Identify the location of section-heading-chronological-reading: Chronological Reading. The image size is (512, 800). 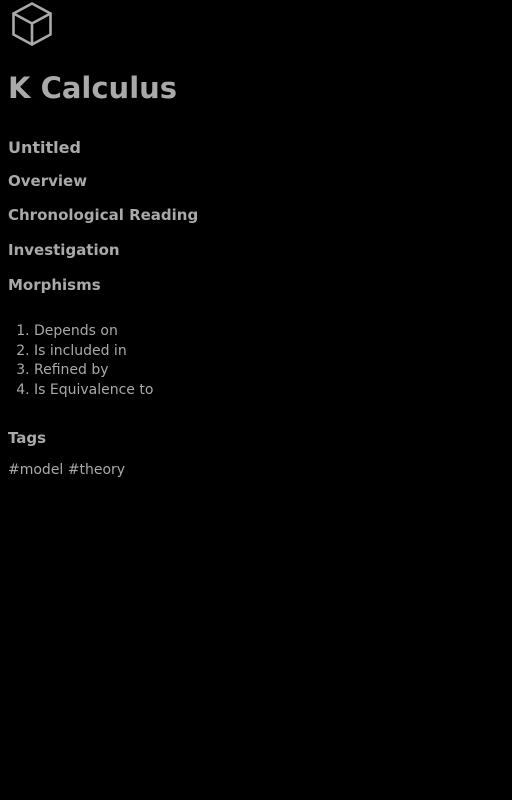
(103, 215).